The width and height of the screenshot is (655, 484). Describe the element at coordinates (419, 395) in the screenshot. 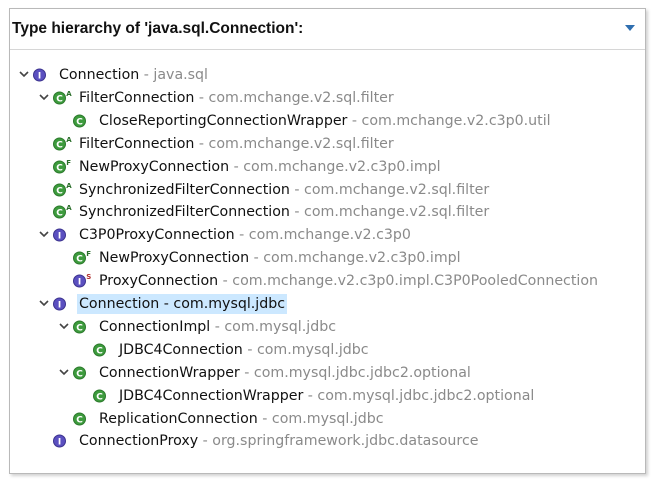

I see `package-name: - com.mysql.jdbc.jdbc2.optional` at that location.